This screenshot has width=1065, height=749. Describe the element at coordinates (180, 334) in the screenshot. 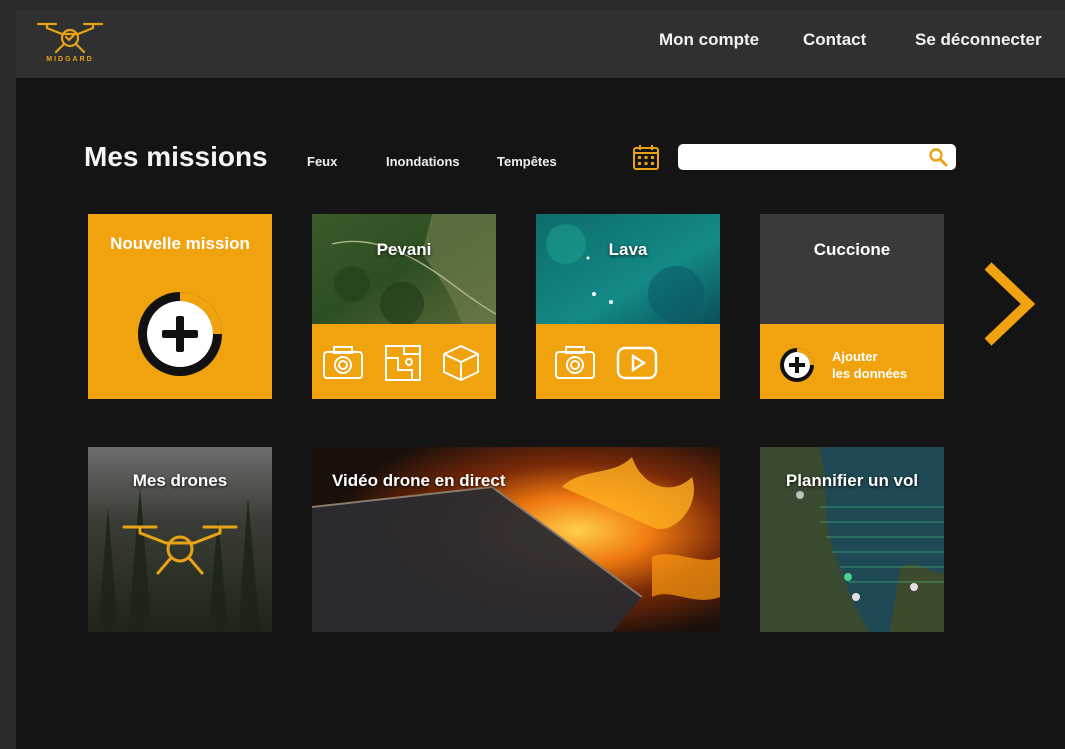

I see `plus-circle-icon` at that location.